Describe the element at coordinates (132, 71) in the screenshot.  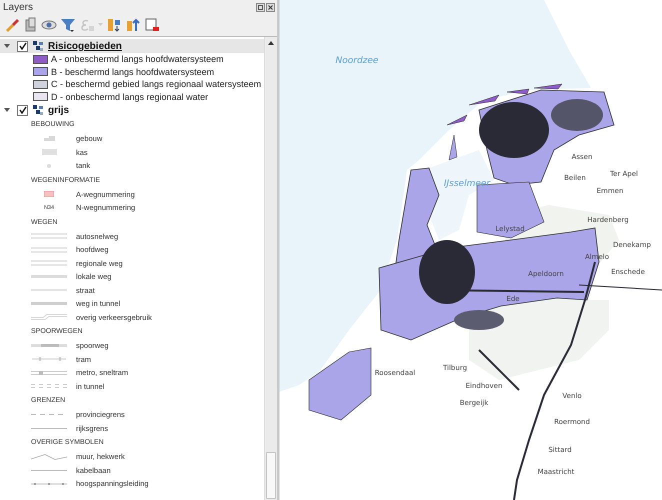
I see `legend-label: B - beschermd langs hoofdwatersysteem` at that location.